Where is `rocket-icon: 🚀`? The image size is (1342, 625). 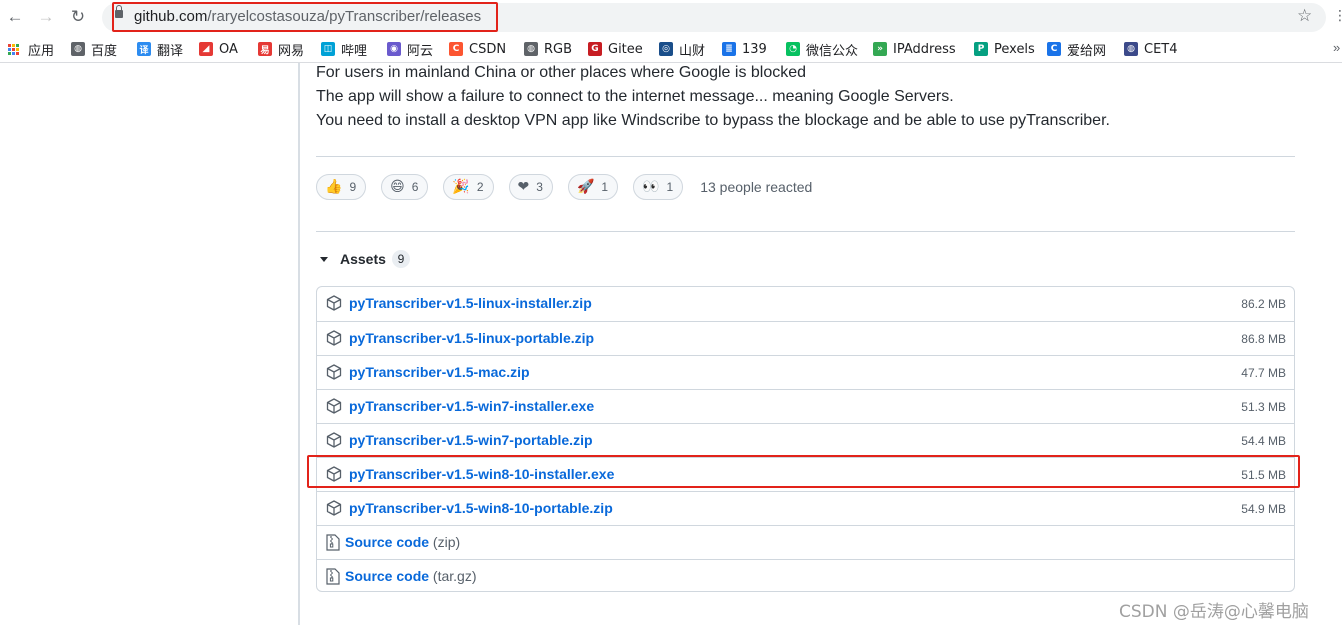 rocket-icon: 🚀 is located at coordinates (585, 187).